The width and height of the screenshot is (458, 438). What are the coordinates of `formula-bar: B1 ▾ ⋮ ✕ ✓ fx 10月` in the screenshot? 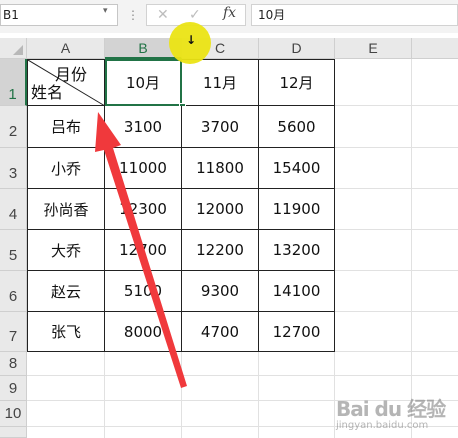 It's located at (229, 16).